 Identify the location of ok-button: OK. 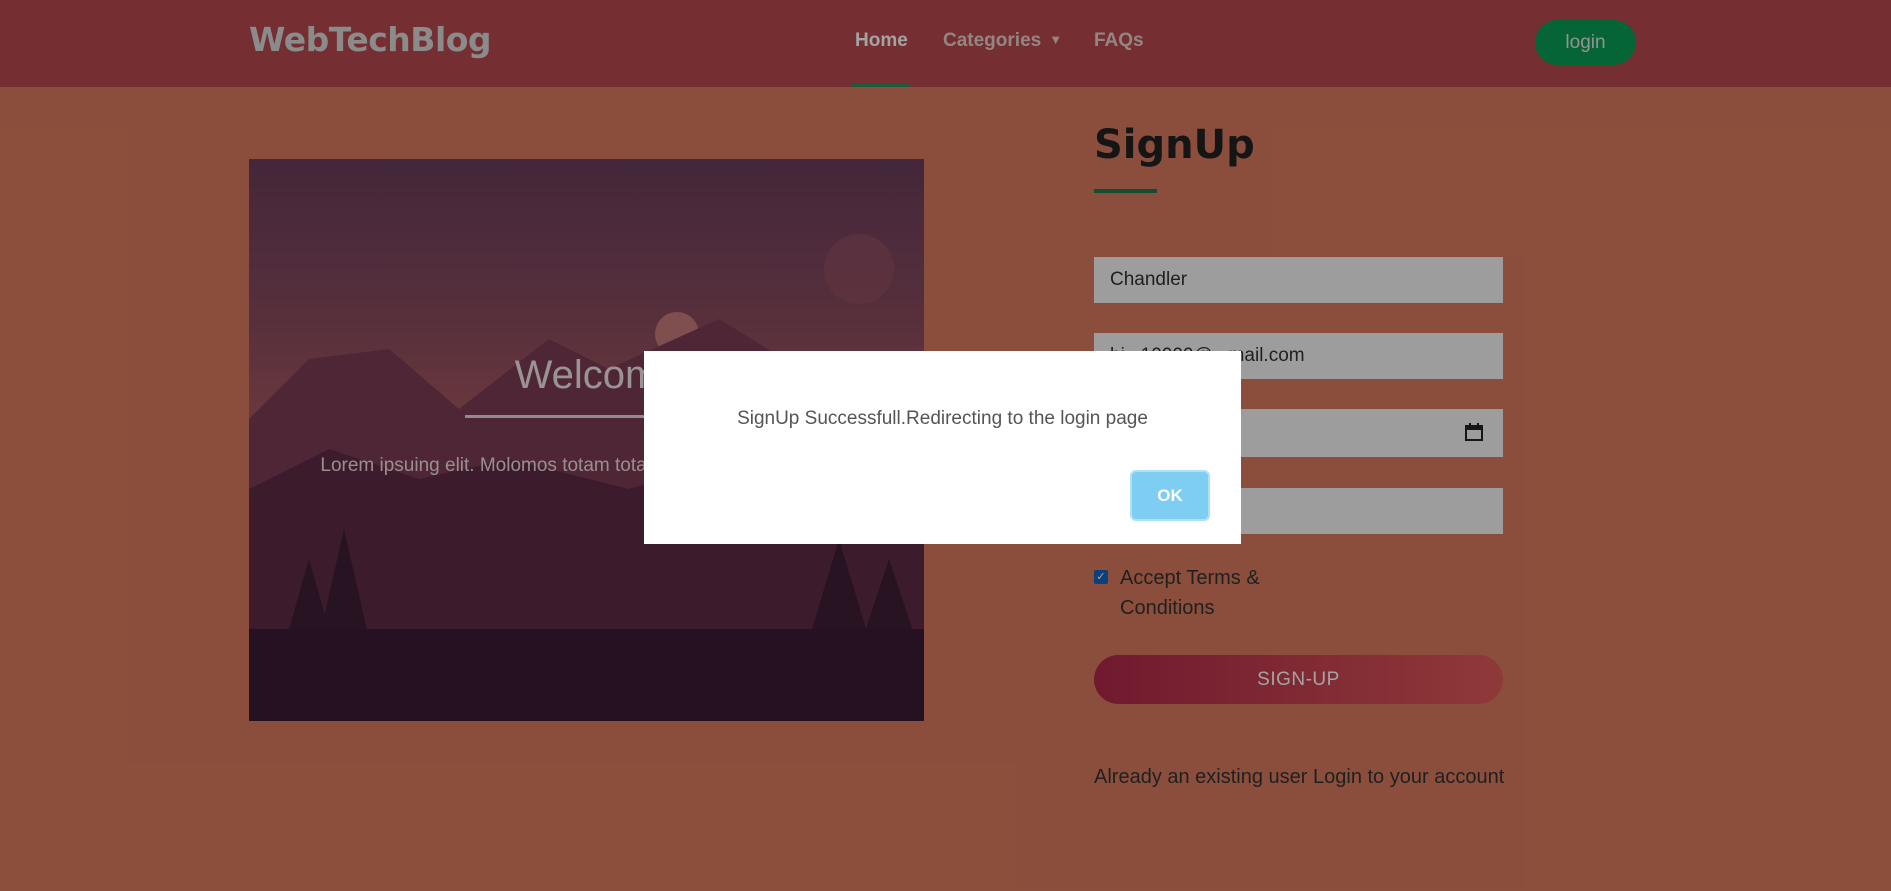
(1170, 495).